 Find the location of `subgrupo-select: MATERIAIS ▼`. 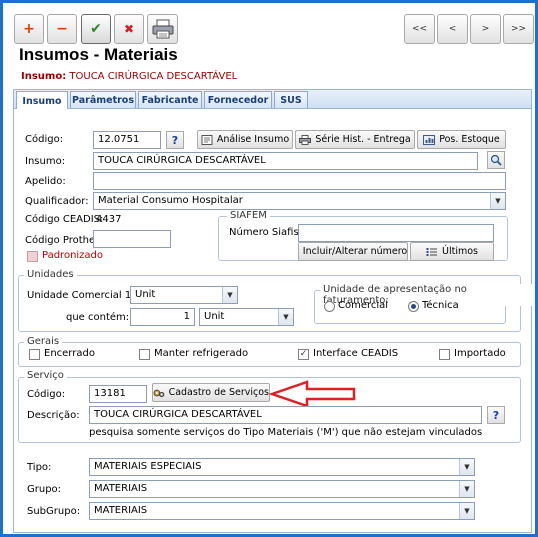

subgrupo-select: MATERIAIS ▼ is located at coordinates (282, 511).